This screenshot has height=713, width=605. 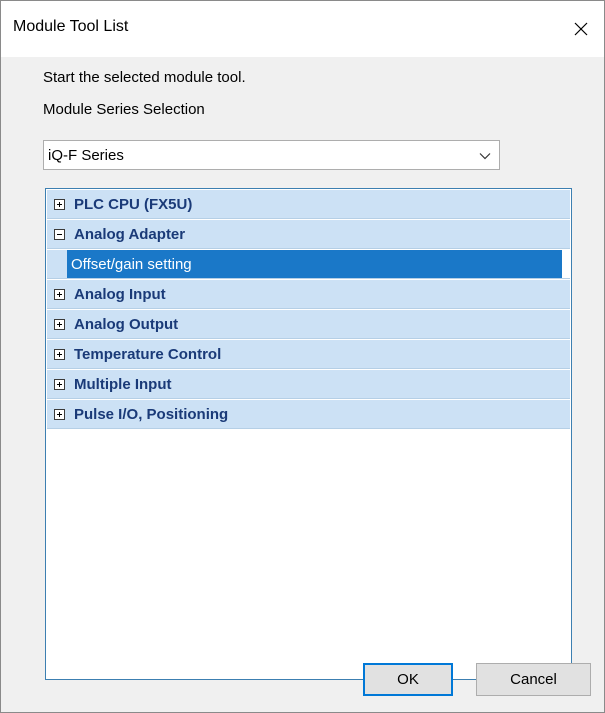 What do you see at coordinates (151, 414) in the screenshot?
I see `tree-item-label: Pulse I/O, Positioning` at bounding box center [151, 414].